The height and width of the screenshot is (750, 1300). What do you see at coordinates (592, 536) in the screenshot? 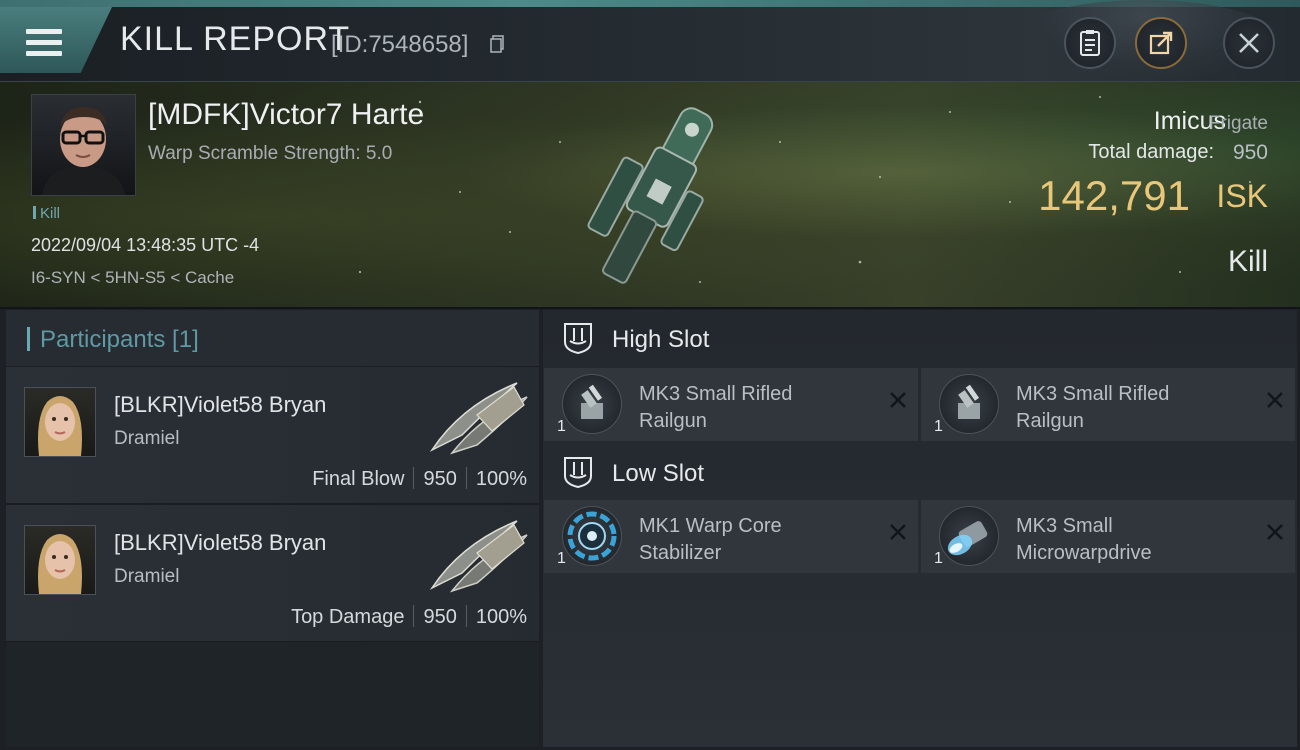
I see `warp-core-stabilizer-icon` at bounding box center [592, 536].